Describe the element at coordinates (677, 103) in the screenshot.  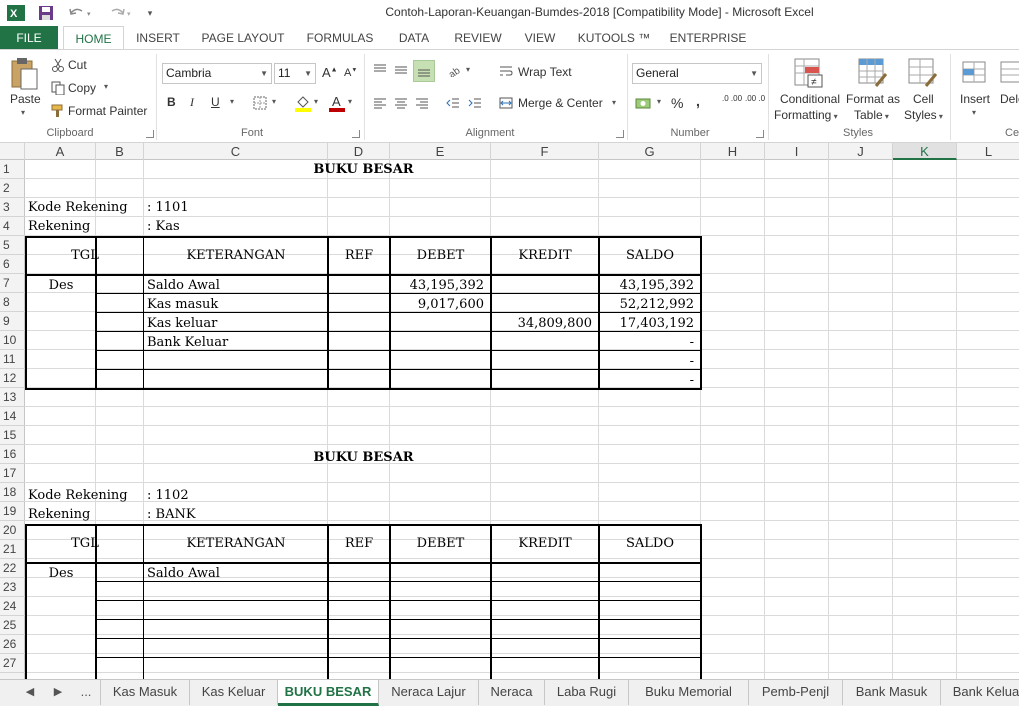
I see `percent-button: %` at that location.